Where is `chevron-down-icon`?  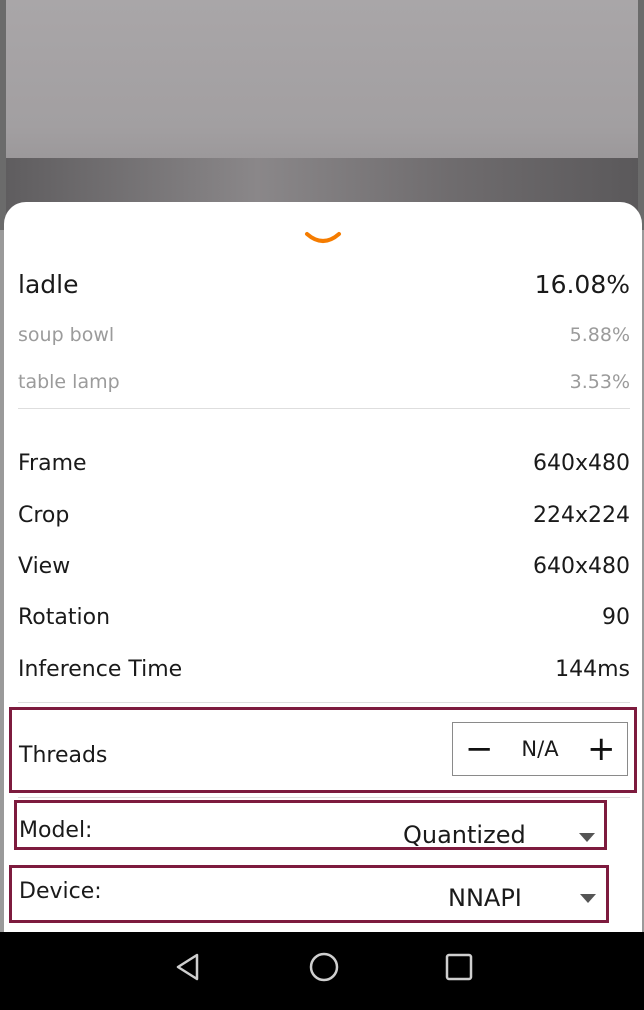
chevron-down-icon is located at coordinates (323, 239).